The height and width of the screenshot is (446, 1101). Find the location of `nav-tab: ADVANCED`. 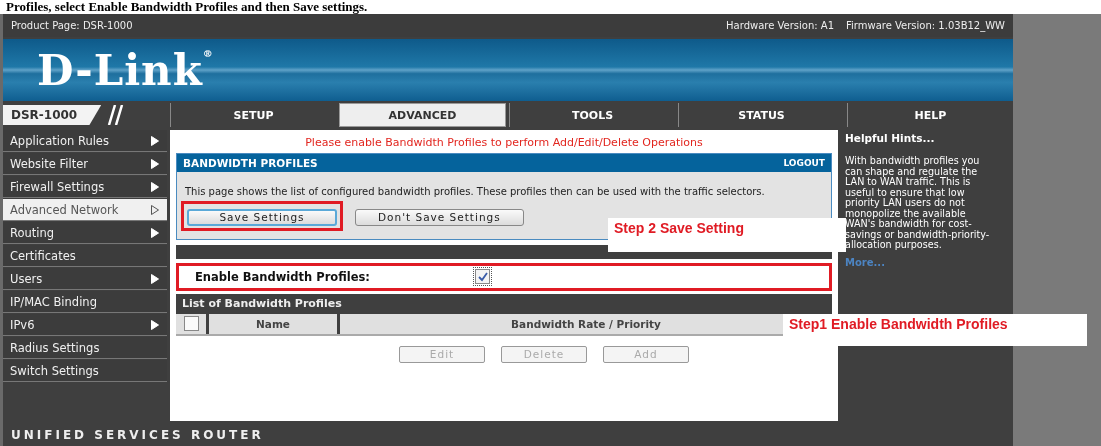

nav-tab: ADVANCED is located at coordinates (422, 115).